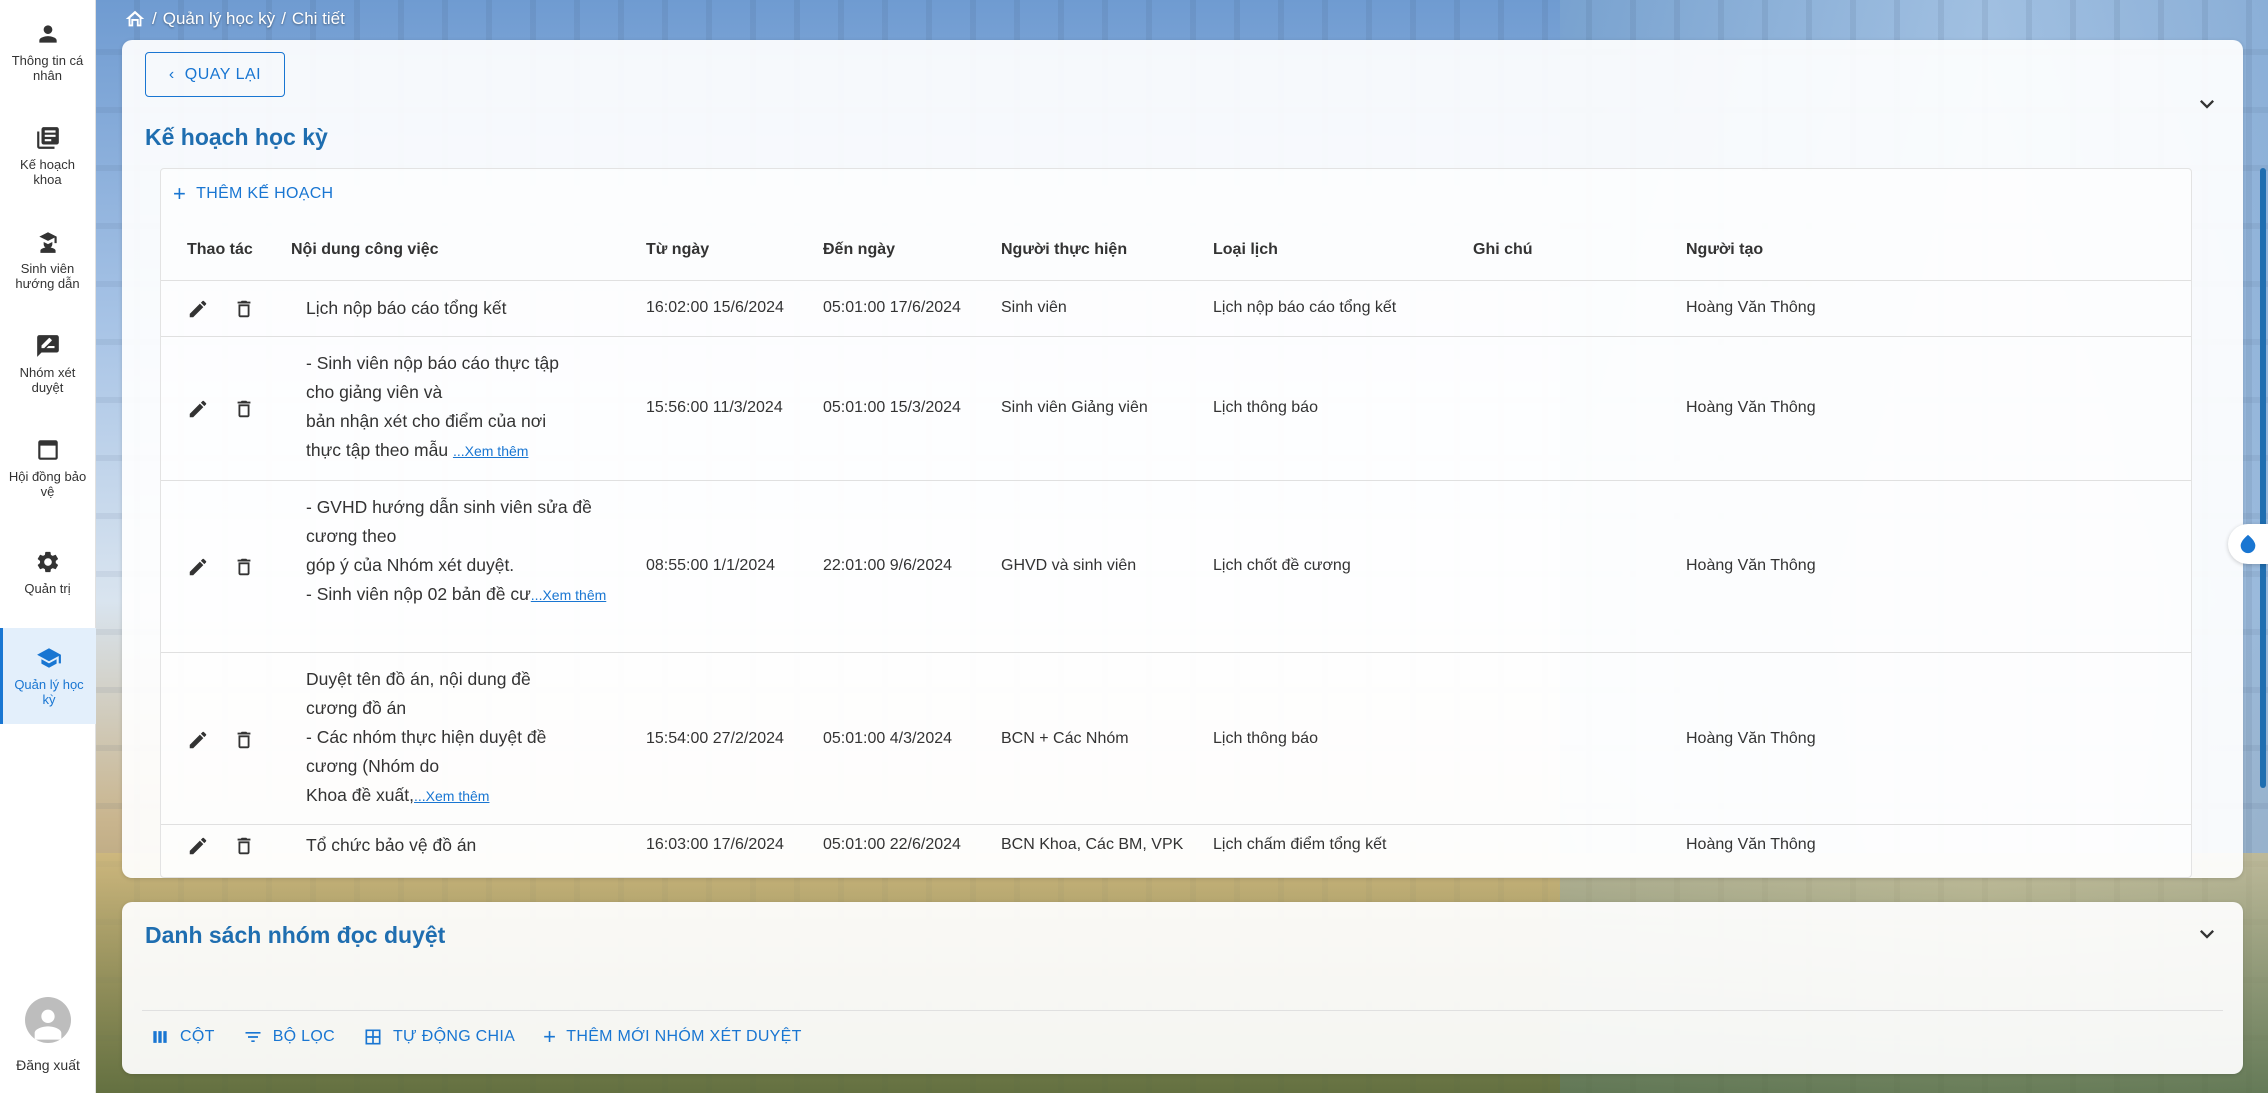 This screenshot has width=2268, height=1093. I want to click on sidebar-item-defense-council: Hội đồng bảo vệ, so click(48, 468).